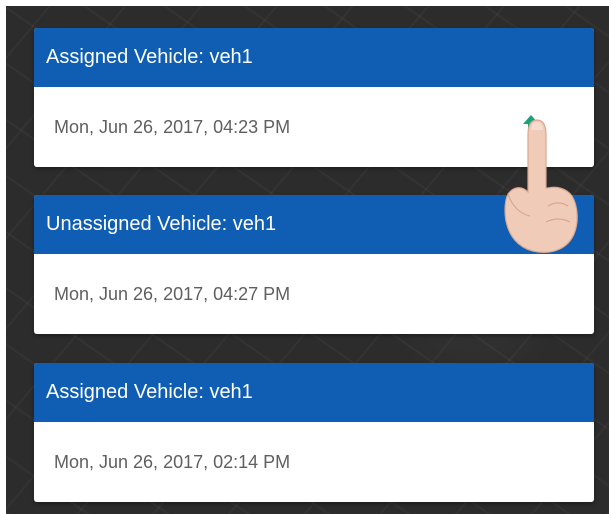 The height and width of the screenshot is (514, 609). I want to click on card-body: Mon, Jun 26, 2017, 02:14 PM, so click(314, 462).